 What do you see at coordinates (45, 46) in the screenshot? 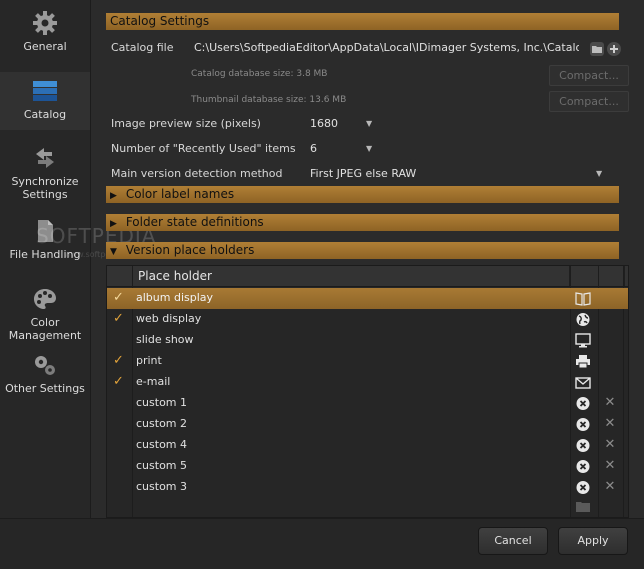
I see `sidebar-item-label: General` at bounding box center [45, 46].